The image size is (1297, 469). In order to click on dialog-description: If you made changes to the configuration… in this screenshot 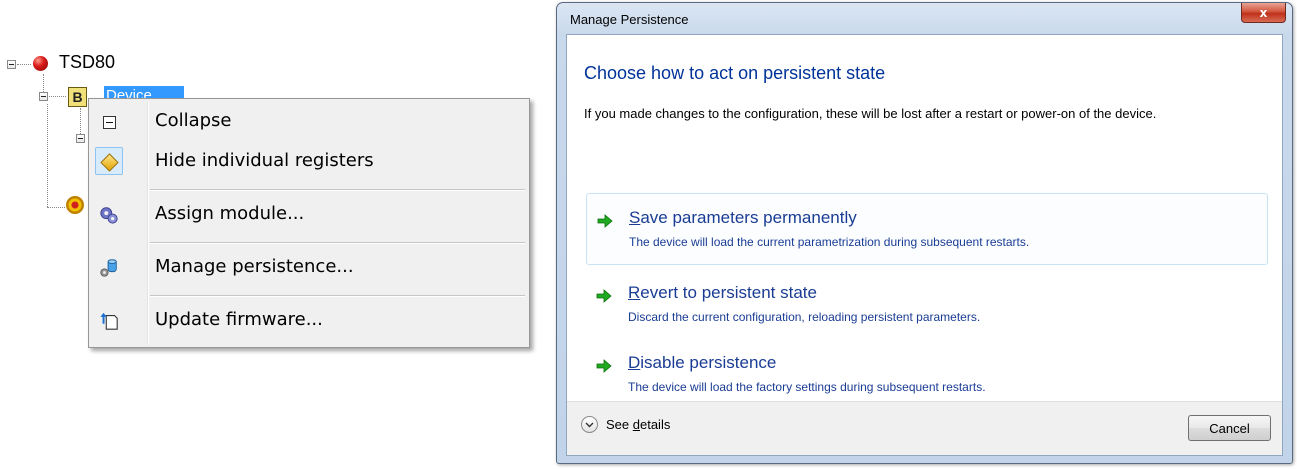, I will do `click(870, 113)`.